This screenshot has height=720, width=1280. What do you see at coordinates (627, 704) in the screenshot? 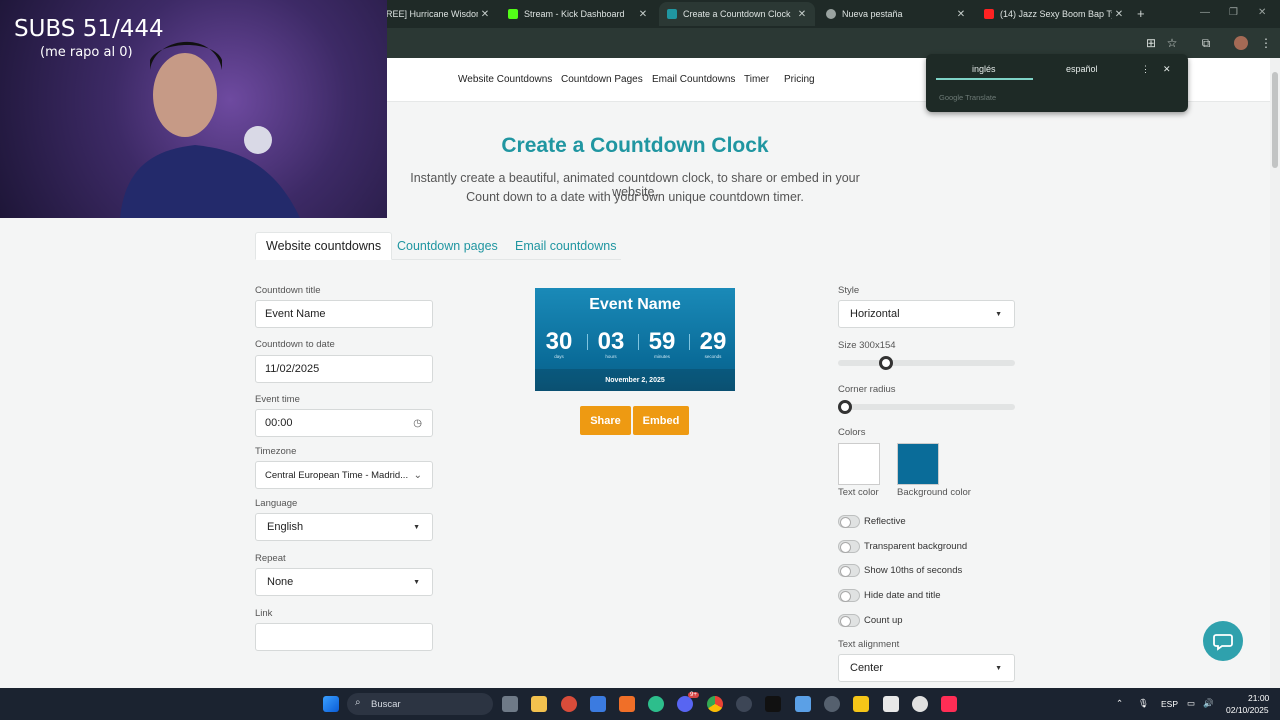
I see `brave-icon` at bounding box center [627, 704].